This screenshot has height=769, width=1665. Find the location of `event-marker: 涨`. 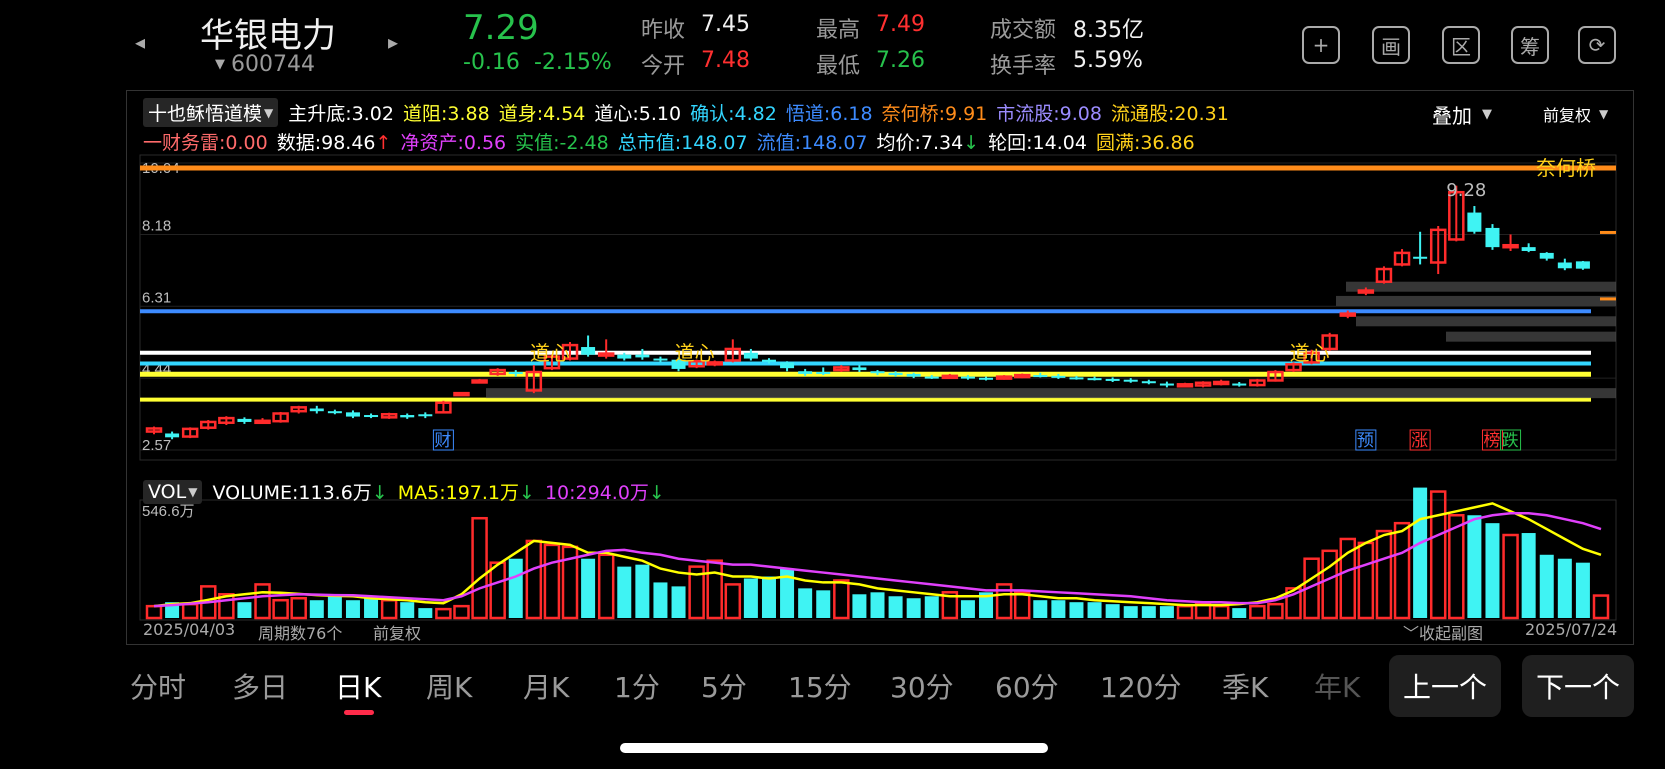

event-marker: 涨 is located at coordinates (1419, 441).